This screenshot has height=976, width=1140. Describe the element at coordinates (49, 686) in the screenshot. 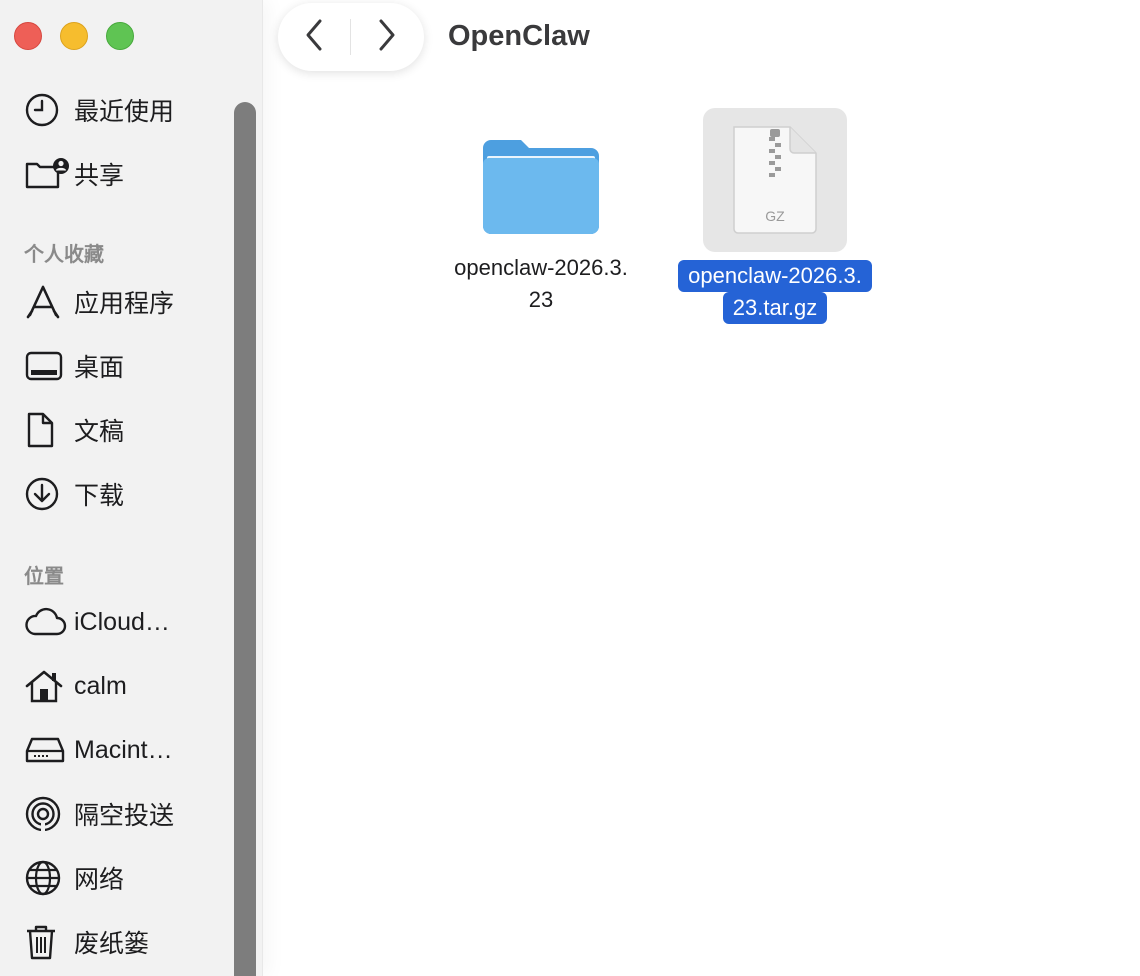

I see `home-icon` at that location.